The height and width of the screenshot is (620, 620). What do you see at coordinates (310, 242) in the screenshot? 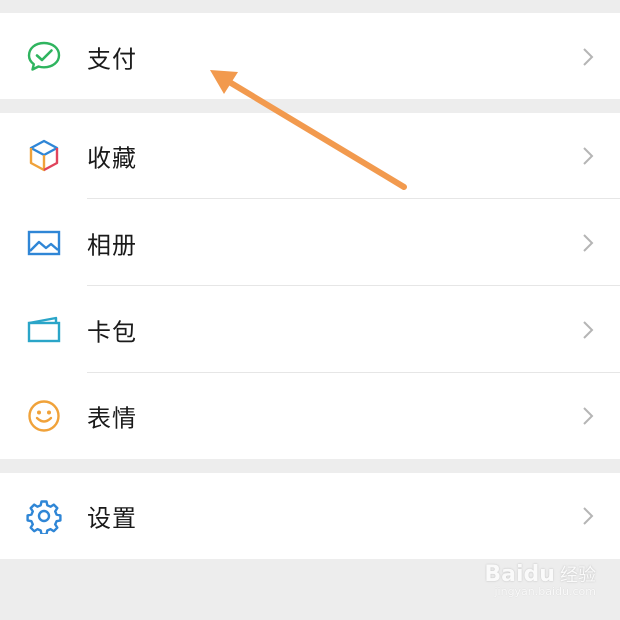
I see `menu-item-album: 相册` at bounding box center [310, 242].